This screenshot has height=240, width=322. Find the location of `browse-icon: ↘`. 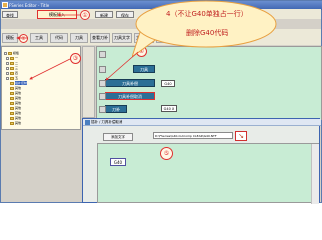

browse-icon: ↘ is located at coordinates (241, 136).